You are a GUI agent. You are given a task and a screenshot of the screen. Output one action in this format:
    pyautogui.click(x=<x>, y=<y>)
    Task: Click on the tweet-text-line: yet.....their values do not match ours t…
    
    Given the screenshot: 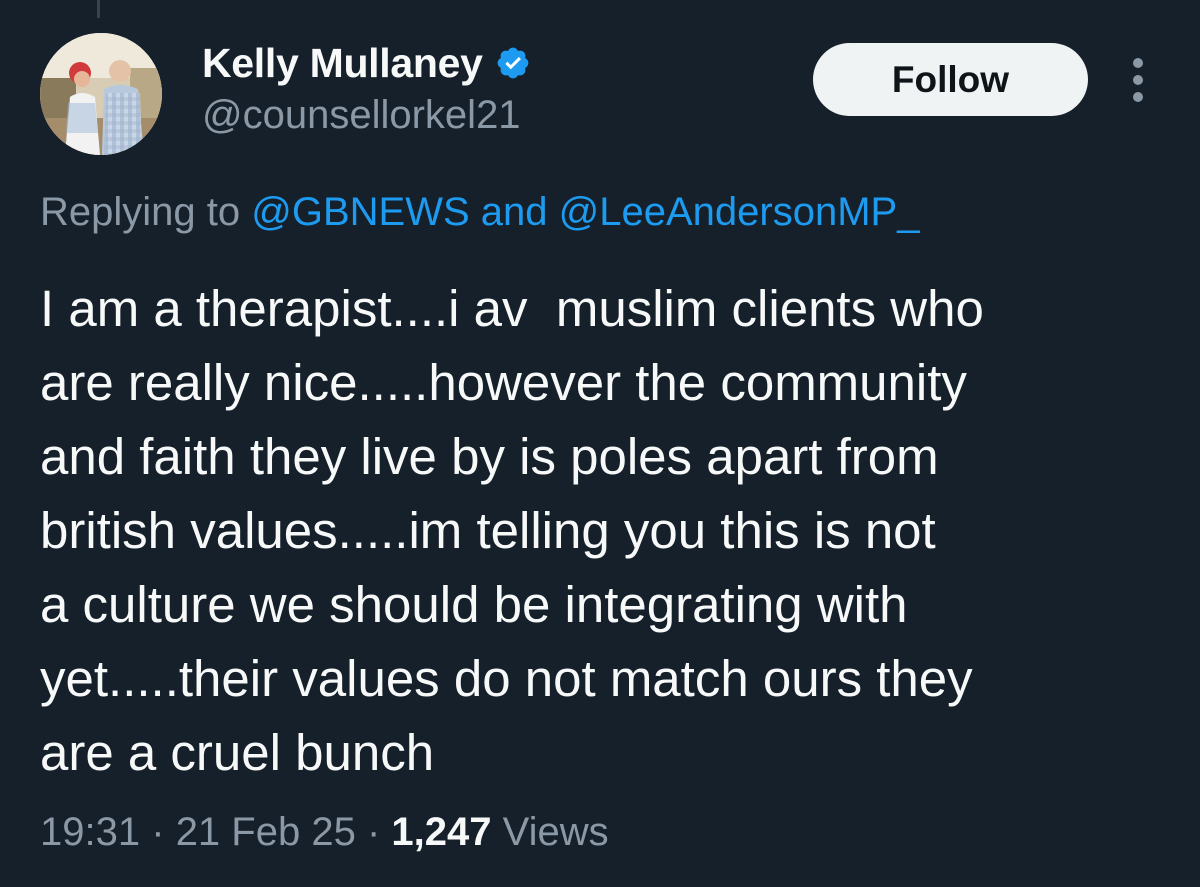 What is the action you would take?
    pyautogui.click(x=506, y=678)
    